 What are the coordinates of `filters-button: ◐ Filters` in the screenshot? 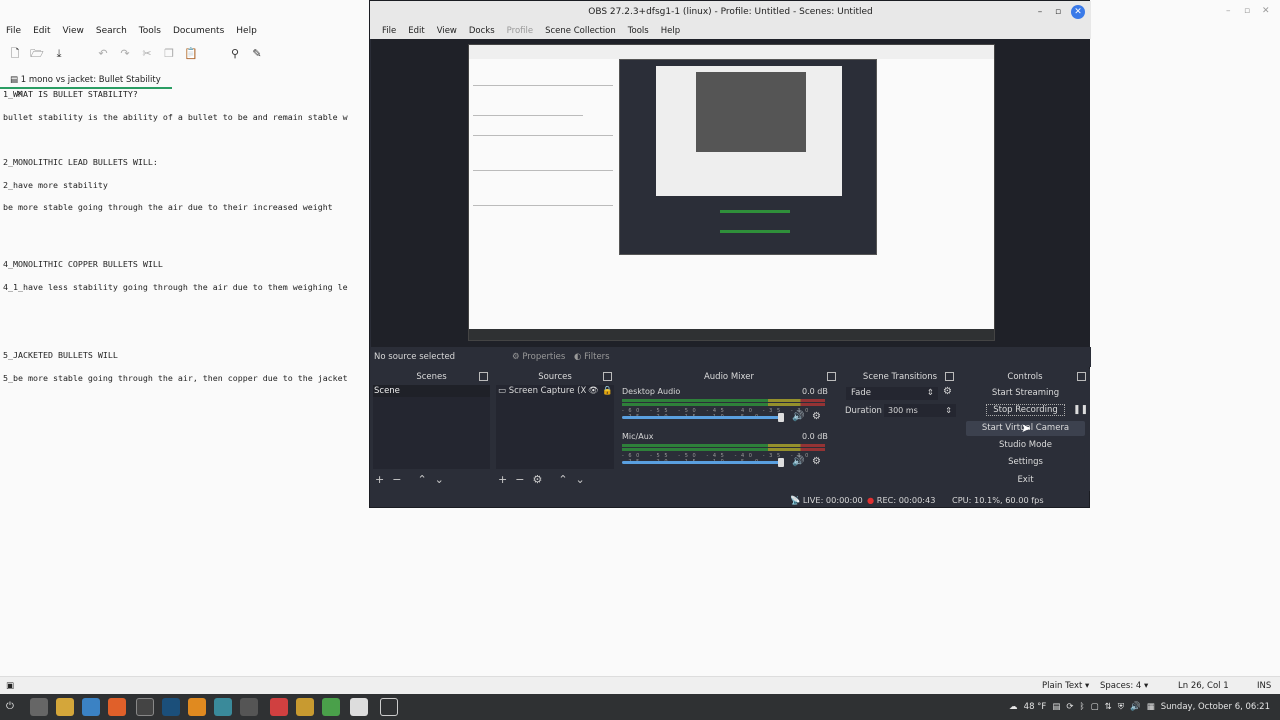 It's located at (592, 357).